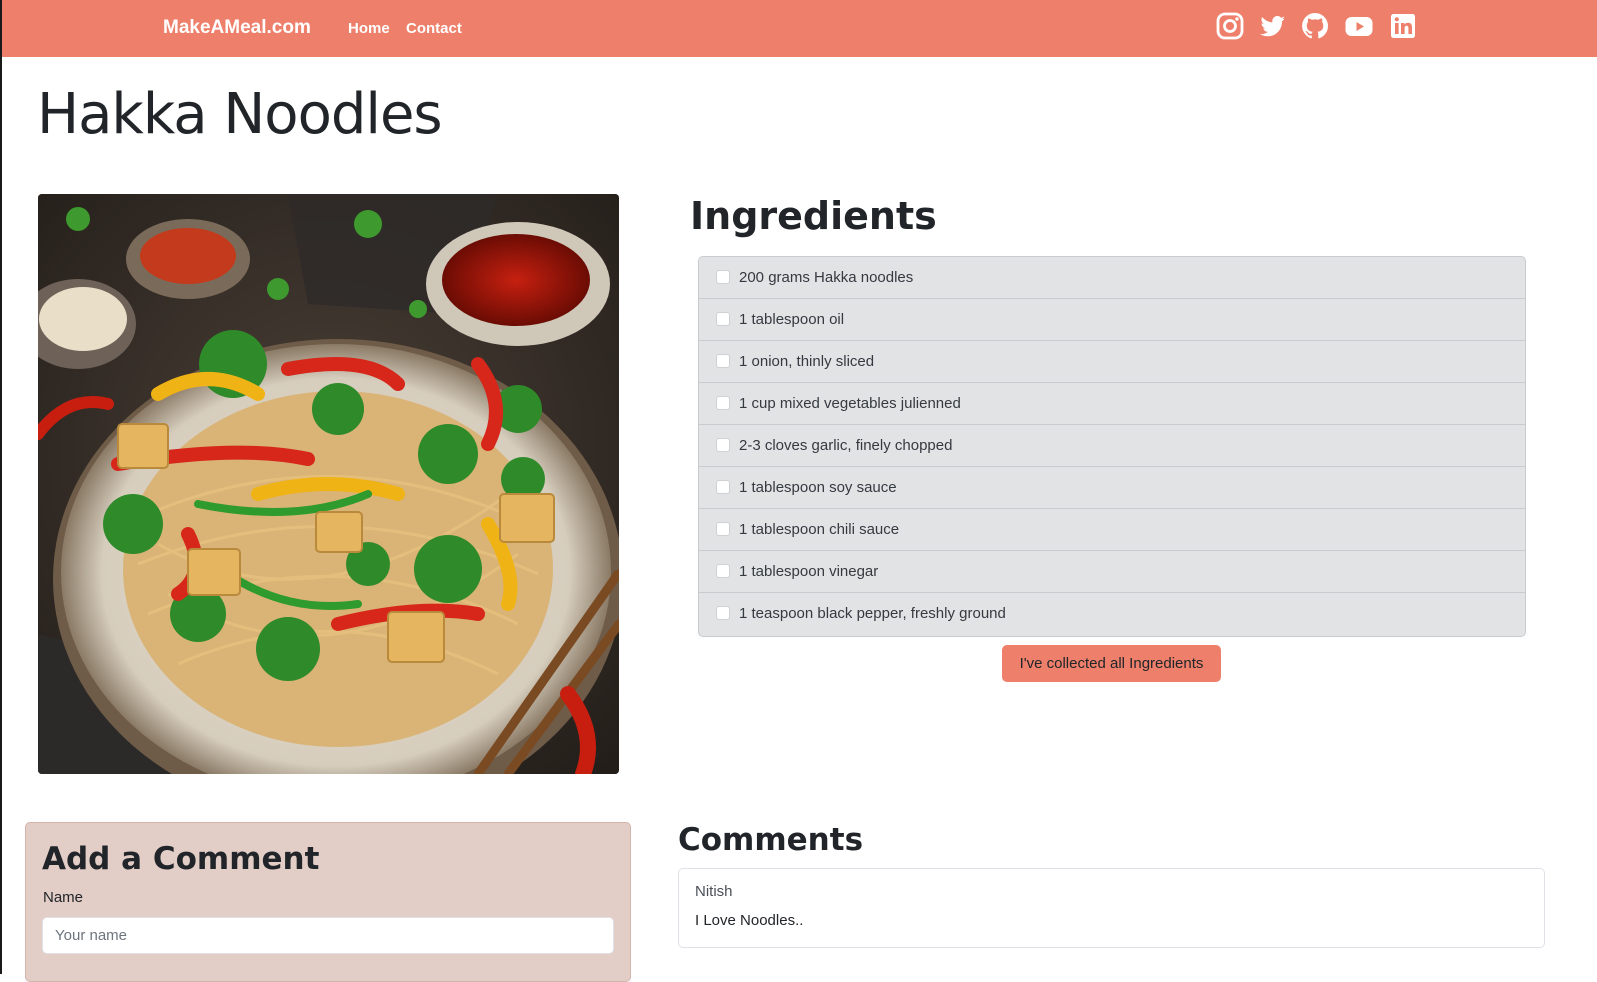  I want to click on comment-card: Nitish I Love Noodles.., so click(1111, 908).